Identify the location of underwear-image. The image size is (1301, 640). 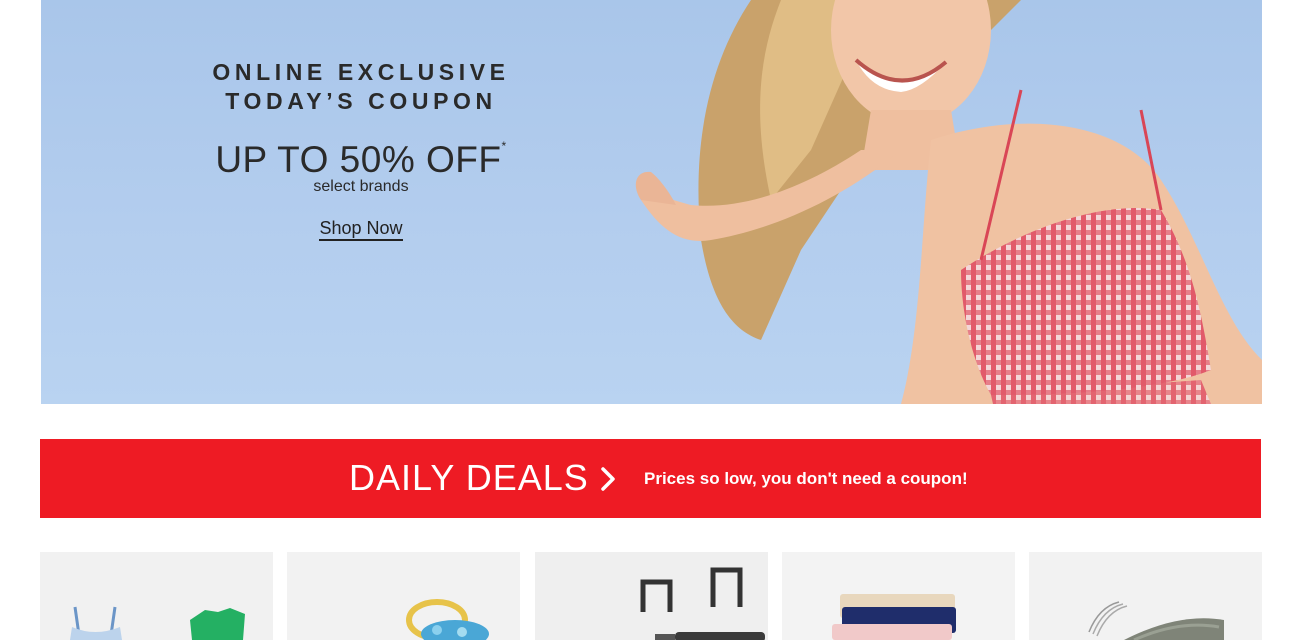
(898, 596).